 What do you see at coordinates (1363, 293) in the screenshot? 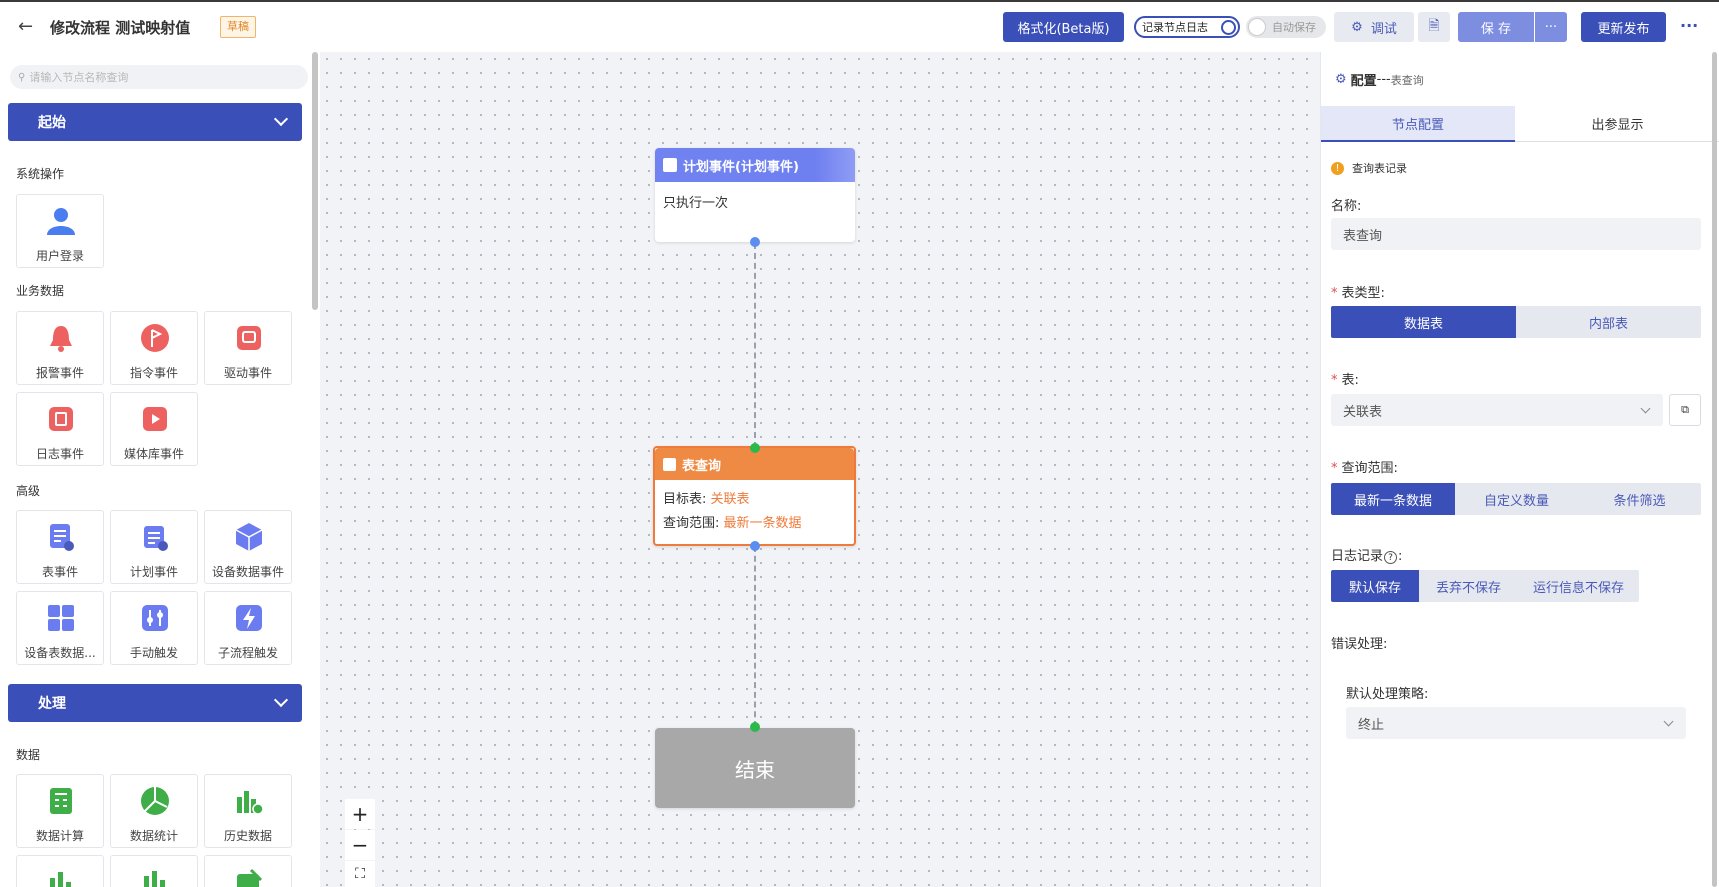
I see `label-text: 表类型:` at bounding box center [1363, 293].